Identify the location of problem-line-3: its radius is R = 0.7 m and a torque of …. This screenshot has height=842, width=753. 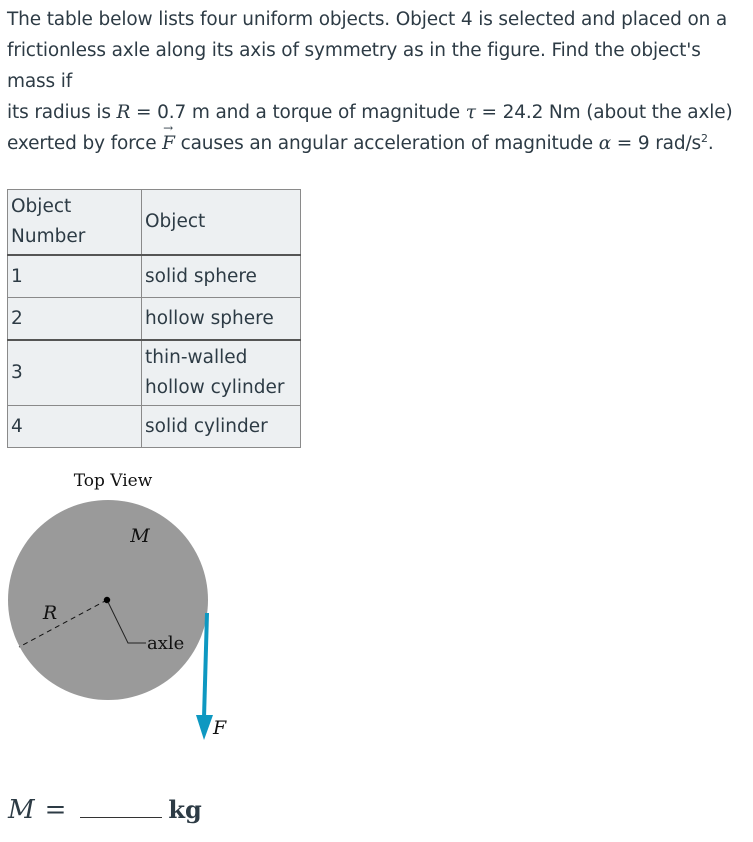
(370, 112).